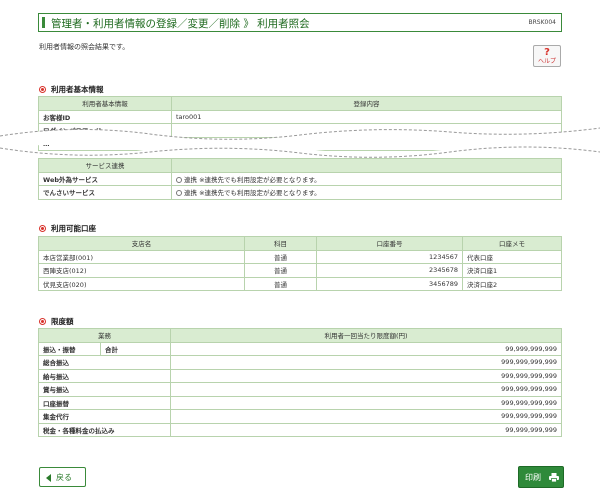  Describe the element at coordinates (533, 477) in the screenshot. I see `print-button-label: 印刷` at that location.